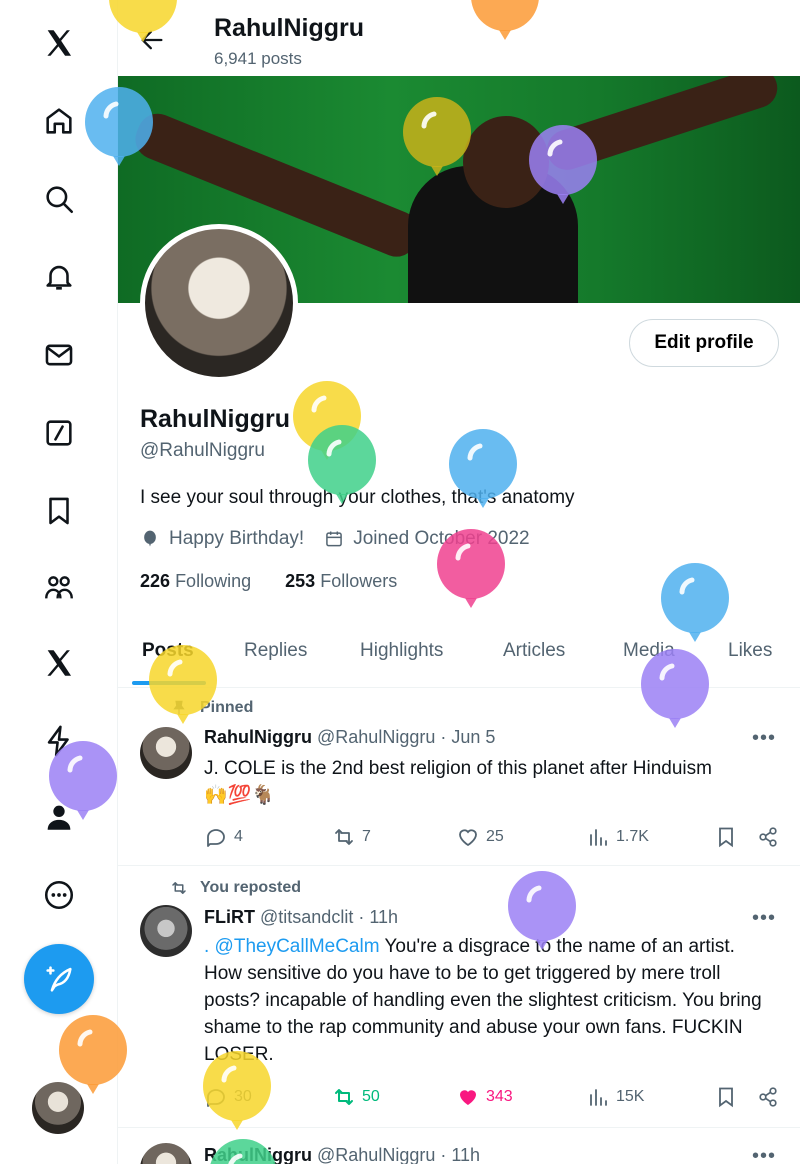 The height and width of the screenshot is (1164, 800). I want to click on post-actions: 4 7 25 1.7K, so click(492, 838).